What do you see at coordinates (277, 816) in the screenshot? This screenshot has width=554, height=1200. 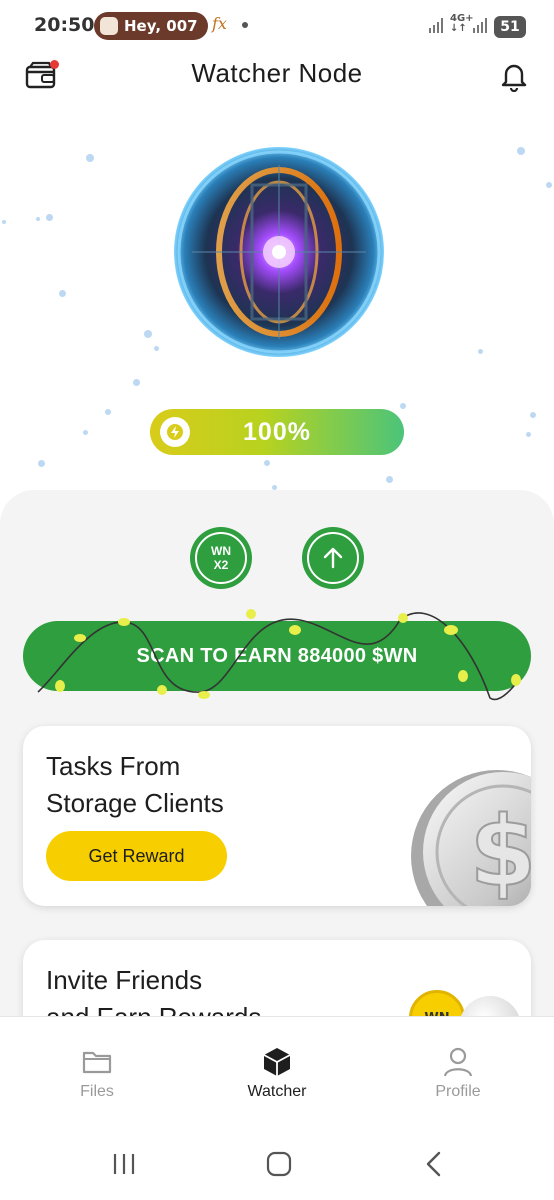 I see `tasks-card: Tasks From Storage Clients Get Reward $` at bounding box center [277, 816].